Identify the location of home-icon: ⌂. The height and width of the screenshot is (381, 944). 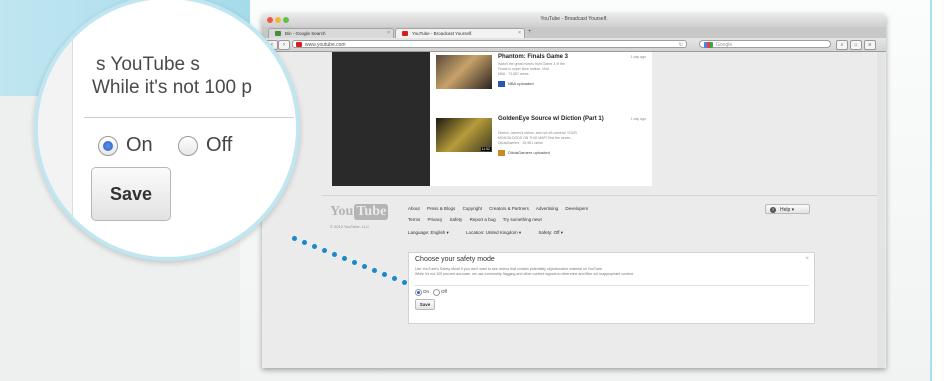
(856, 45).